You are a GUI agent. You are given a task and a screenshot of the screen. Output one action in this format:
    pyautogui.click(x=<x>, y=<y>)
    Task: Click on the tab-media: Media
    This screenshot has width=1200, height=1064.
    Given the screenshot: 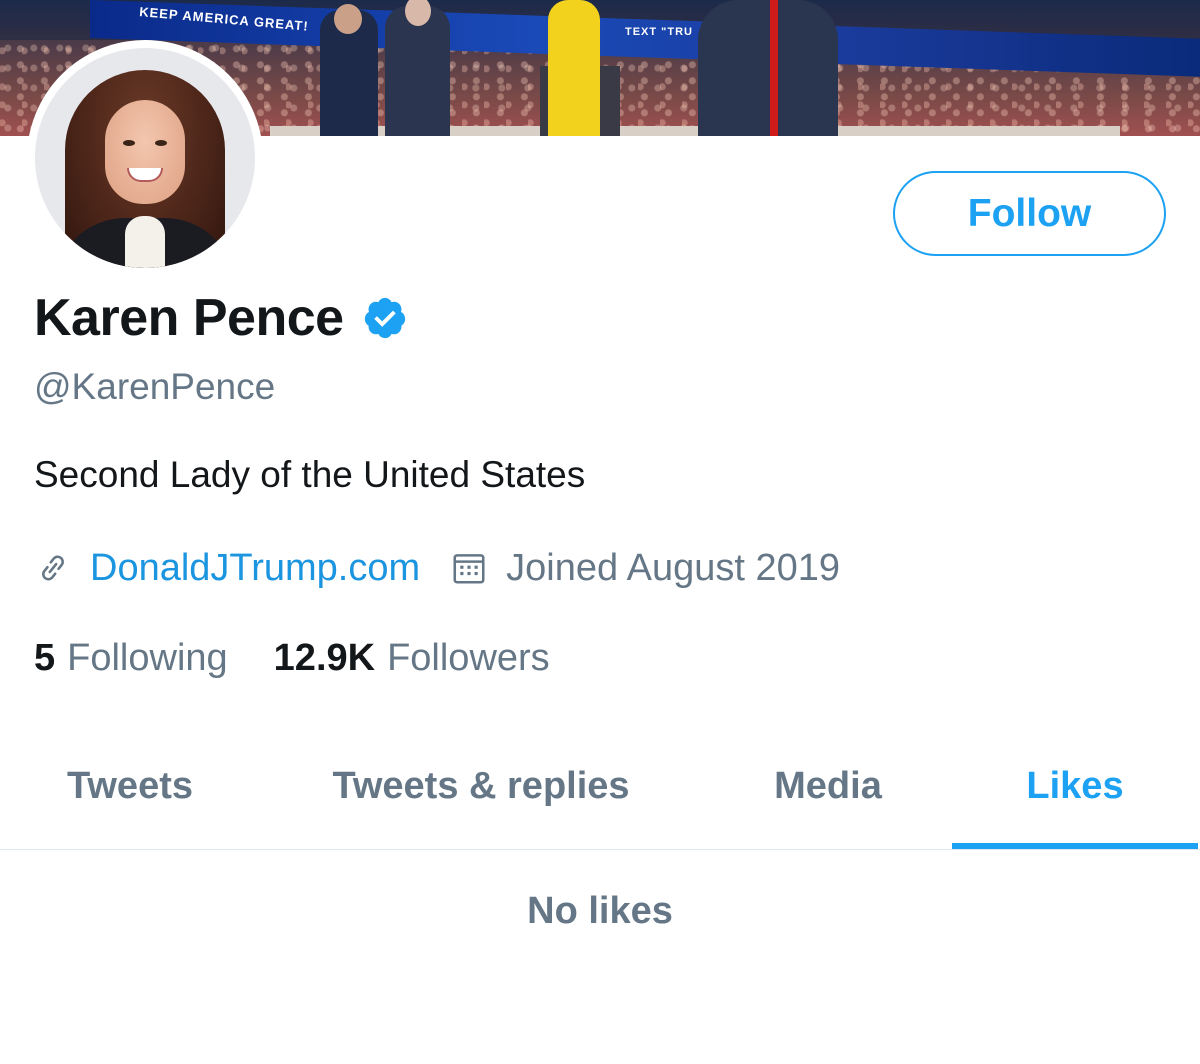 What is the action you would take?
    pyautogui.click(x=828, y=793)
    